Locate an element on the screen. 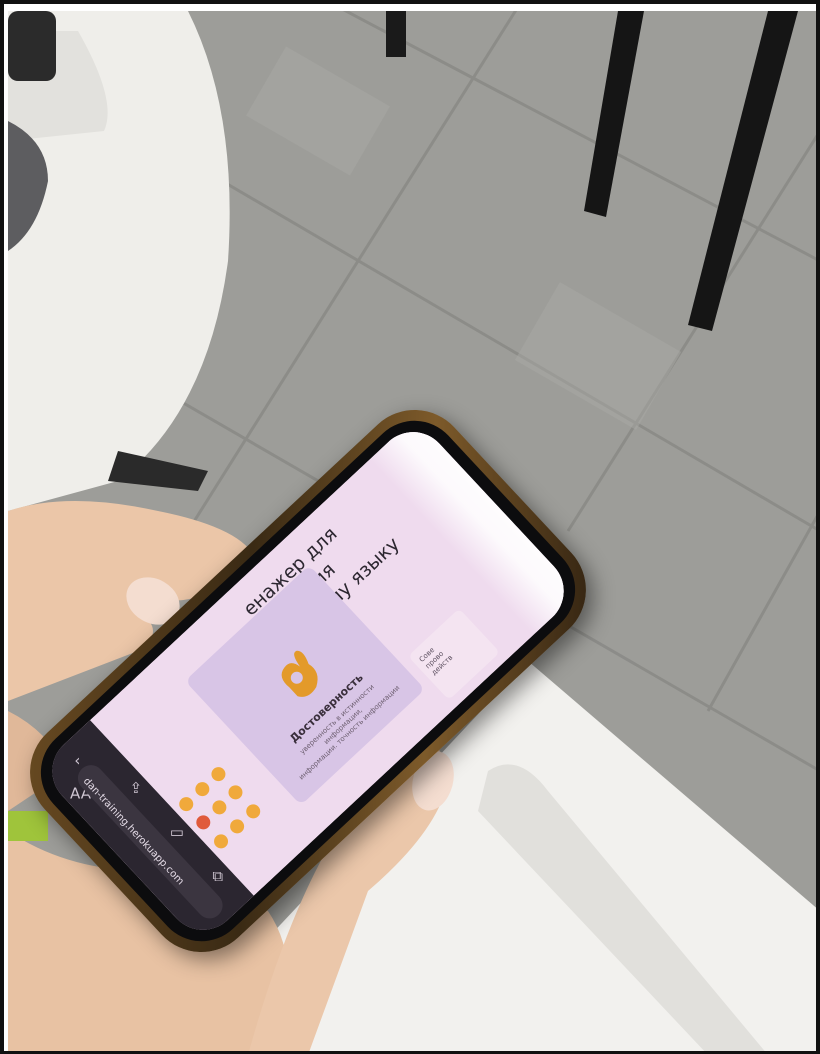 This screenshot has width=820, height=1054. side-card-text: Сове прово действ is located at coordinates (436, 658).